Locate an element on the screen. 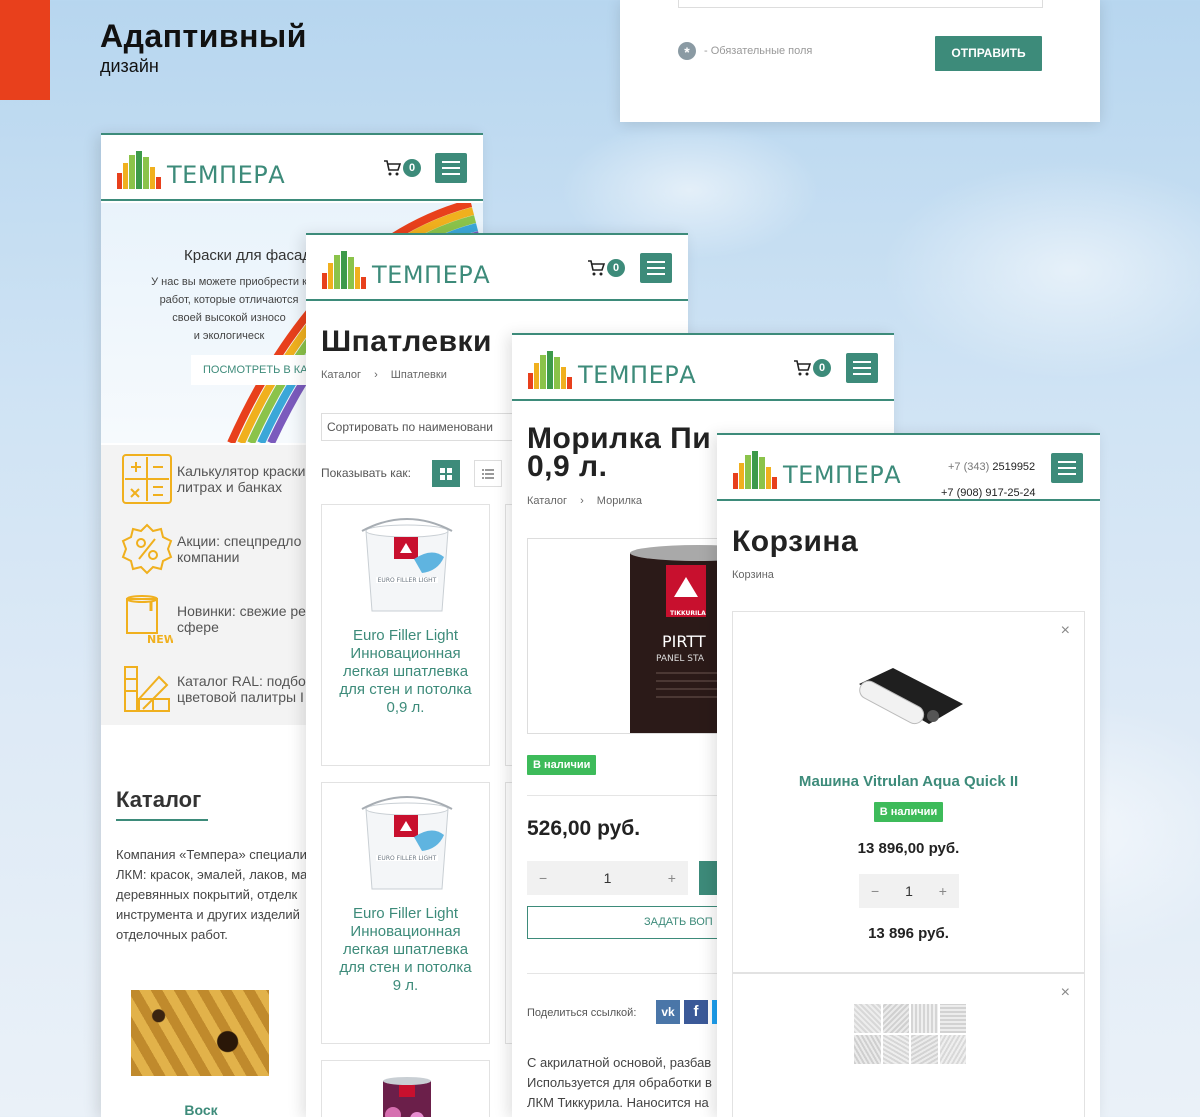  paint-can-image is located at coordinates (407, 1097).